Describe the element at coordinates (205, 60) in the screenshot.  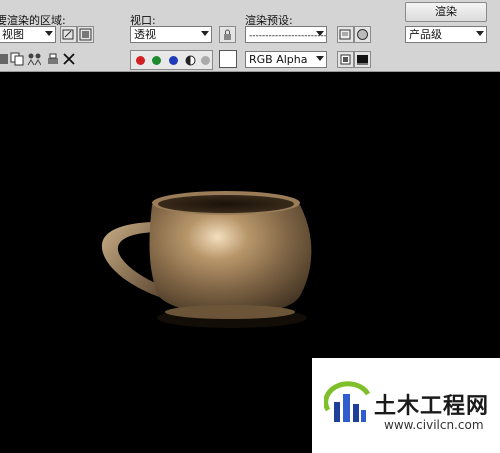
I see `mono-channel-toggle` at that location.